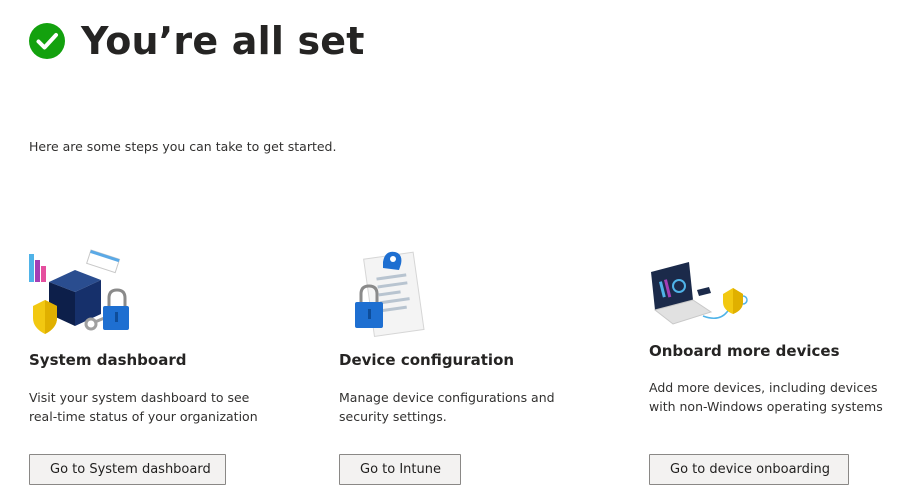  Describe the element at coordinates (427, 360) in the screenshot. I see `card-title: Device configuration` at that location.